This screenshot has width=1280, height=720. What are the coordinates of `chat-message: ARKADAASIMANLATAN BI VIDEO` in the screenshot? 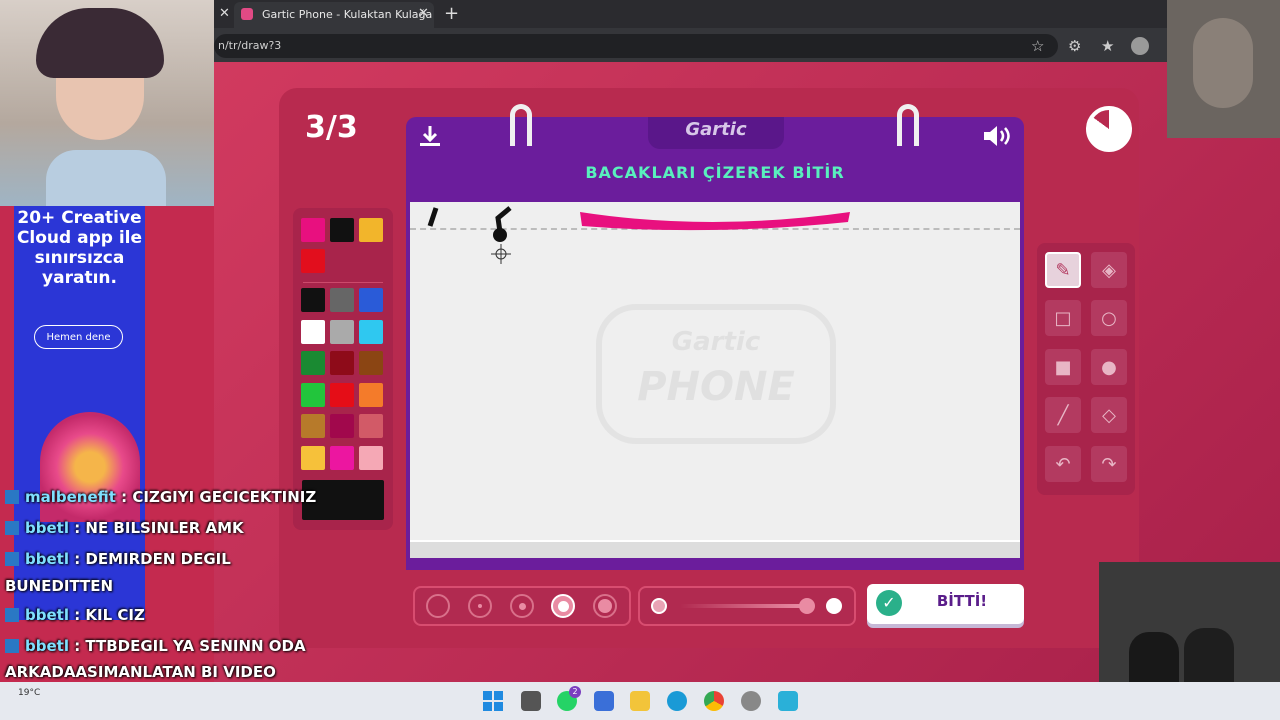 It's located at (140, 672).